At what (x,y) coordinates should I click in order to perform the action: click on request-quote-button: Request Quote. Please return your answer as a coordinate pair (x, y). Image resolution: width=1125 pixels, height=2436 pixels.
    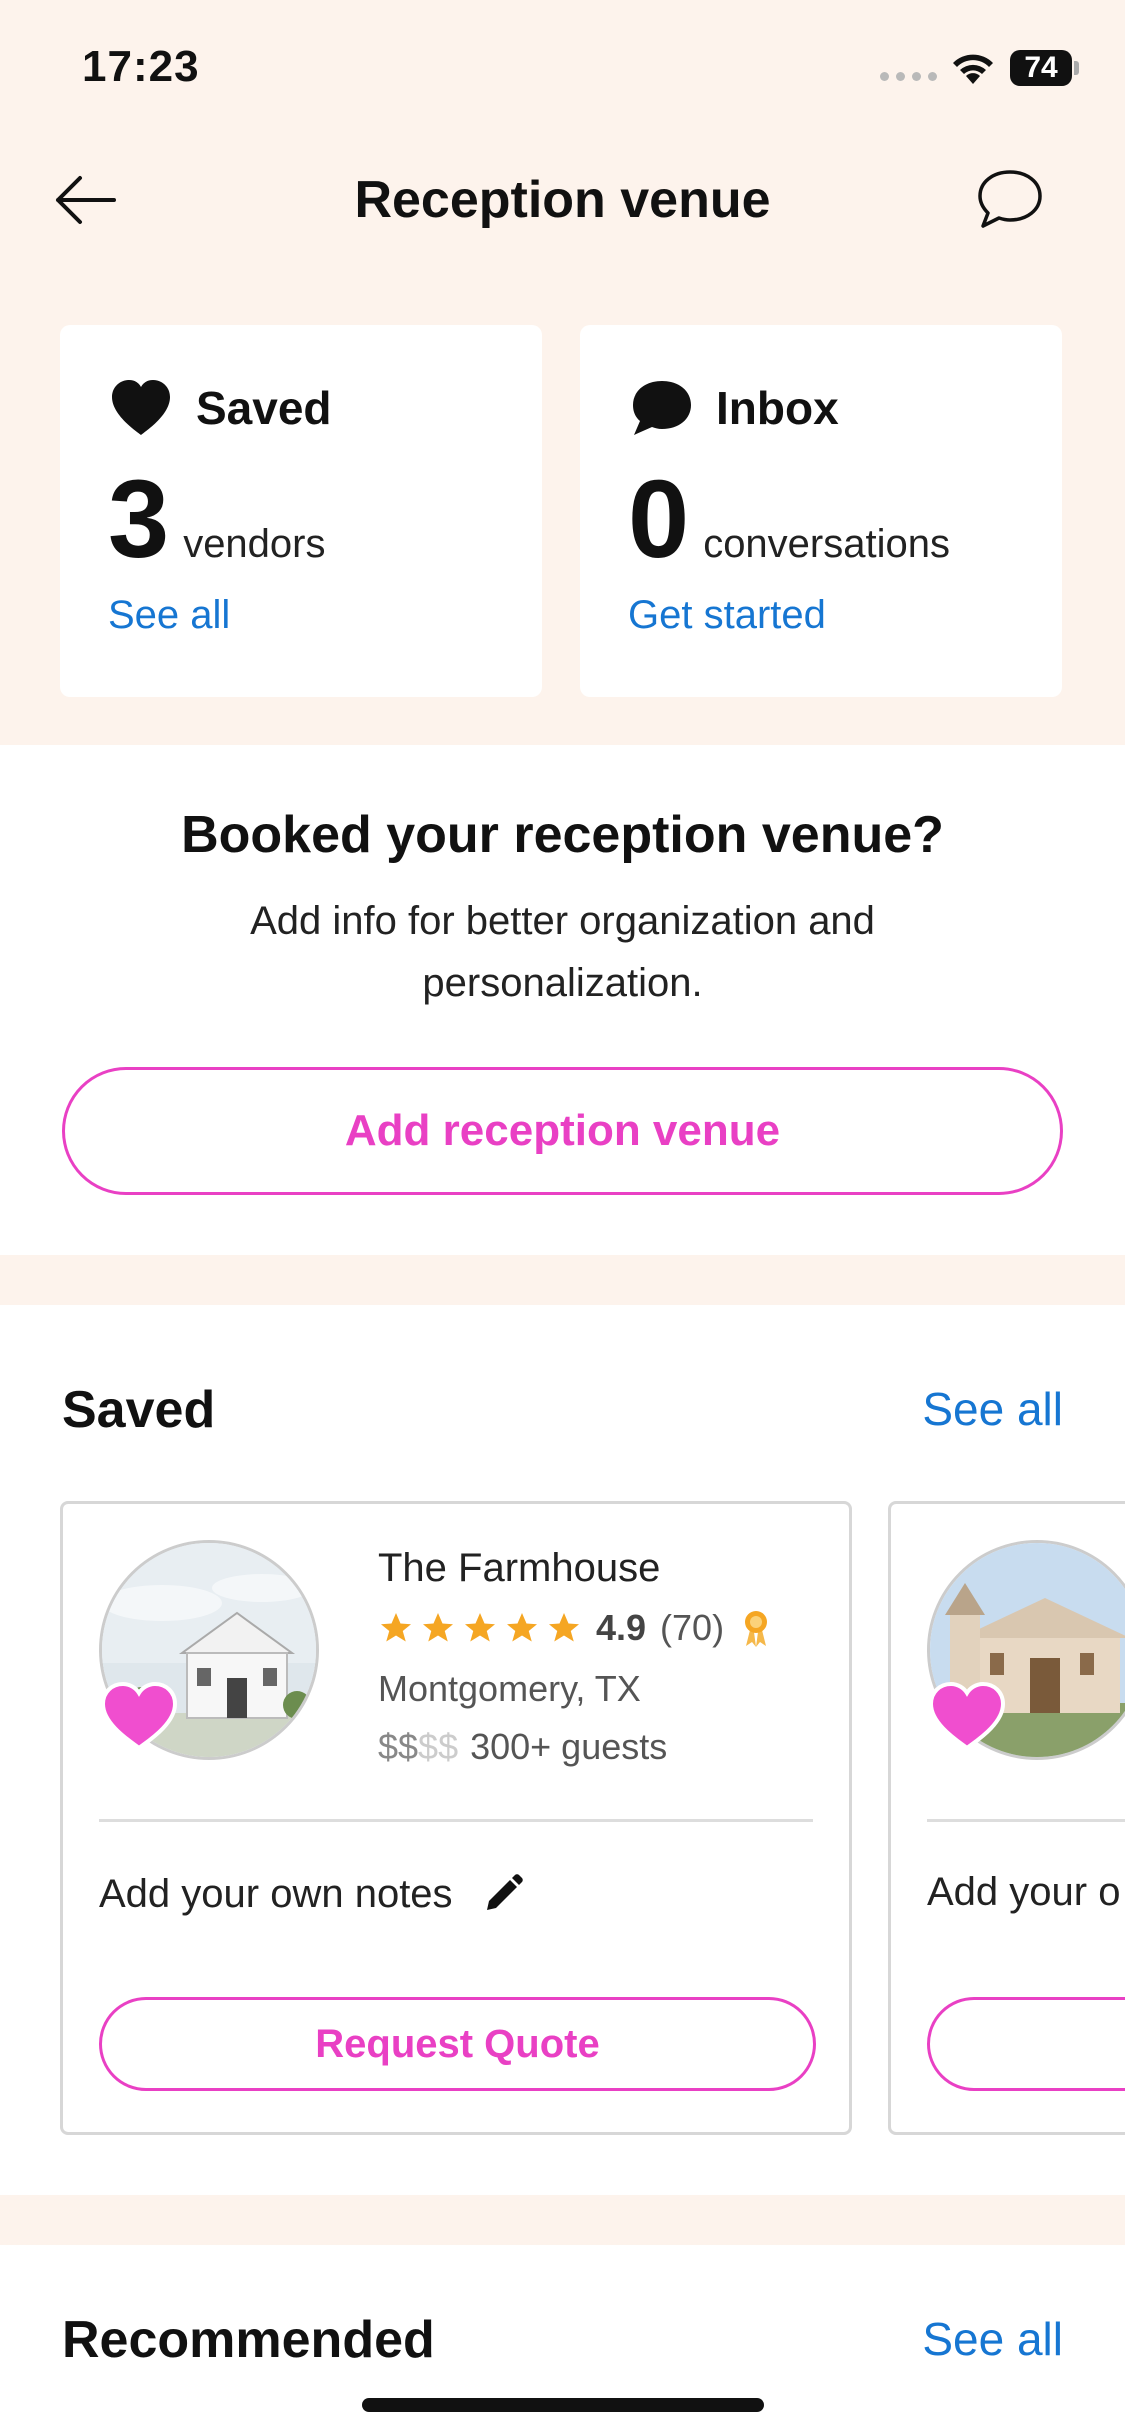
    Looking at the image, I should click on (457, 2044).